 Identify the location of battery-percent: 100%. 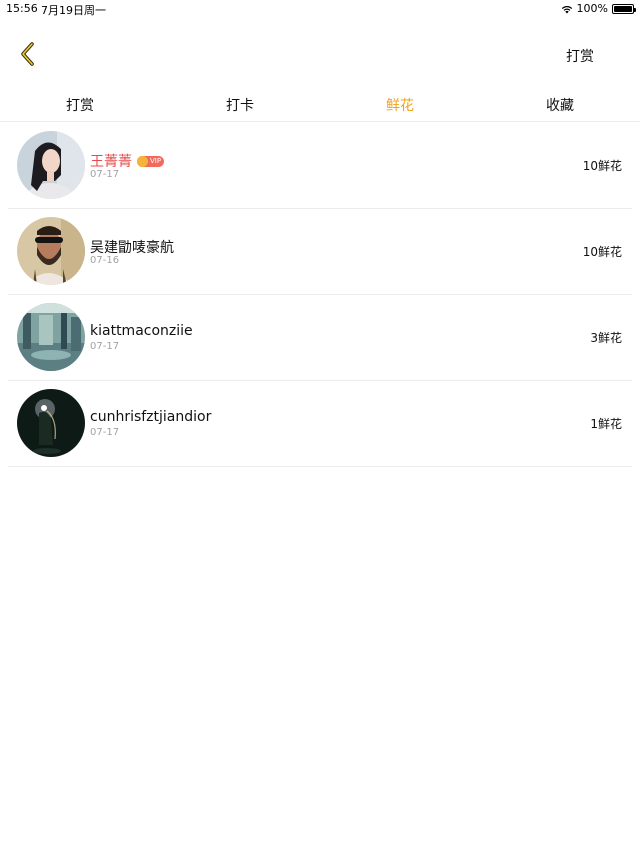
(592, 8).